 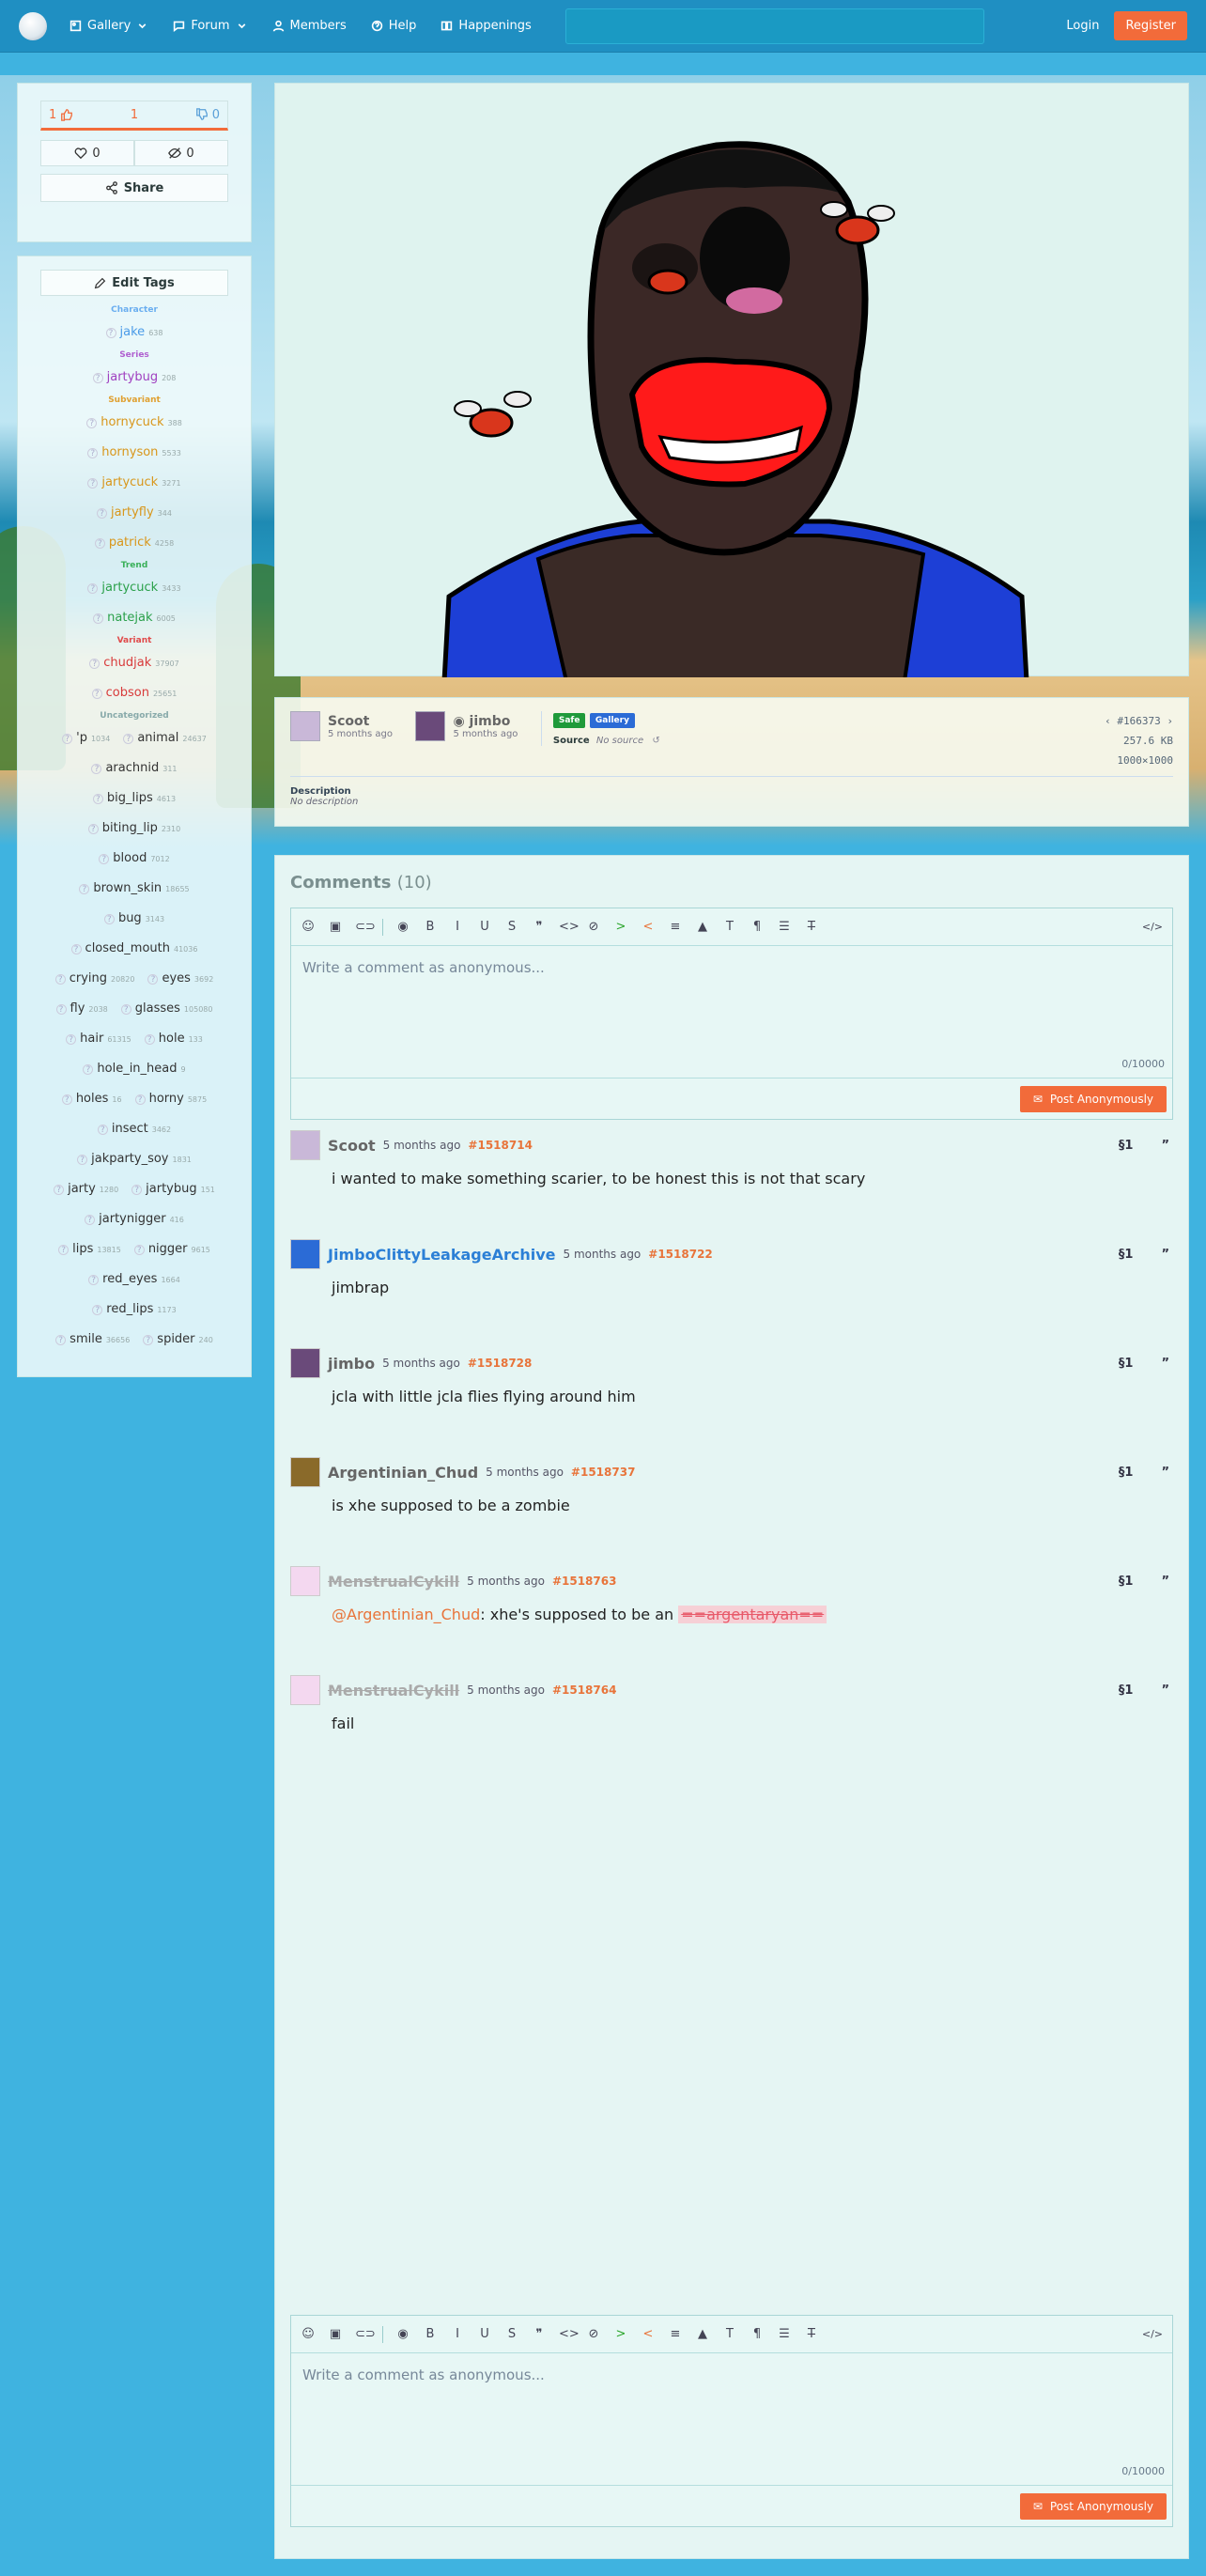 I want to click on bold-icon: B, so click(x=430, y=927).